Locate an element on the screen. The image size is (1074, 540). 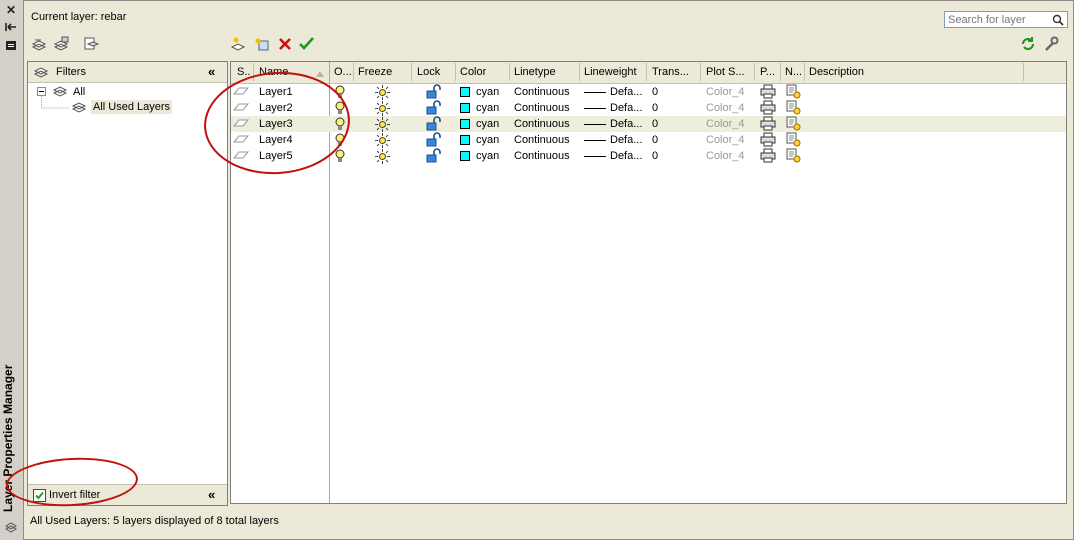
properties-icon is located at coordinates (11, 45).